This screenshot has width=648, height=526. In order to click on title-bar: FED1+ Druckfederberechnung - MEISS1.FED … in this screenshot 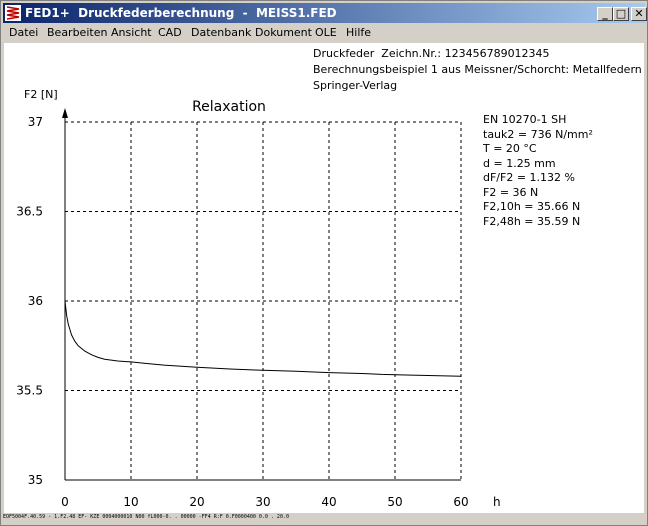, I will do `click(325, 13)`.